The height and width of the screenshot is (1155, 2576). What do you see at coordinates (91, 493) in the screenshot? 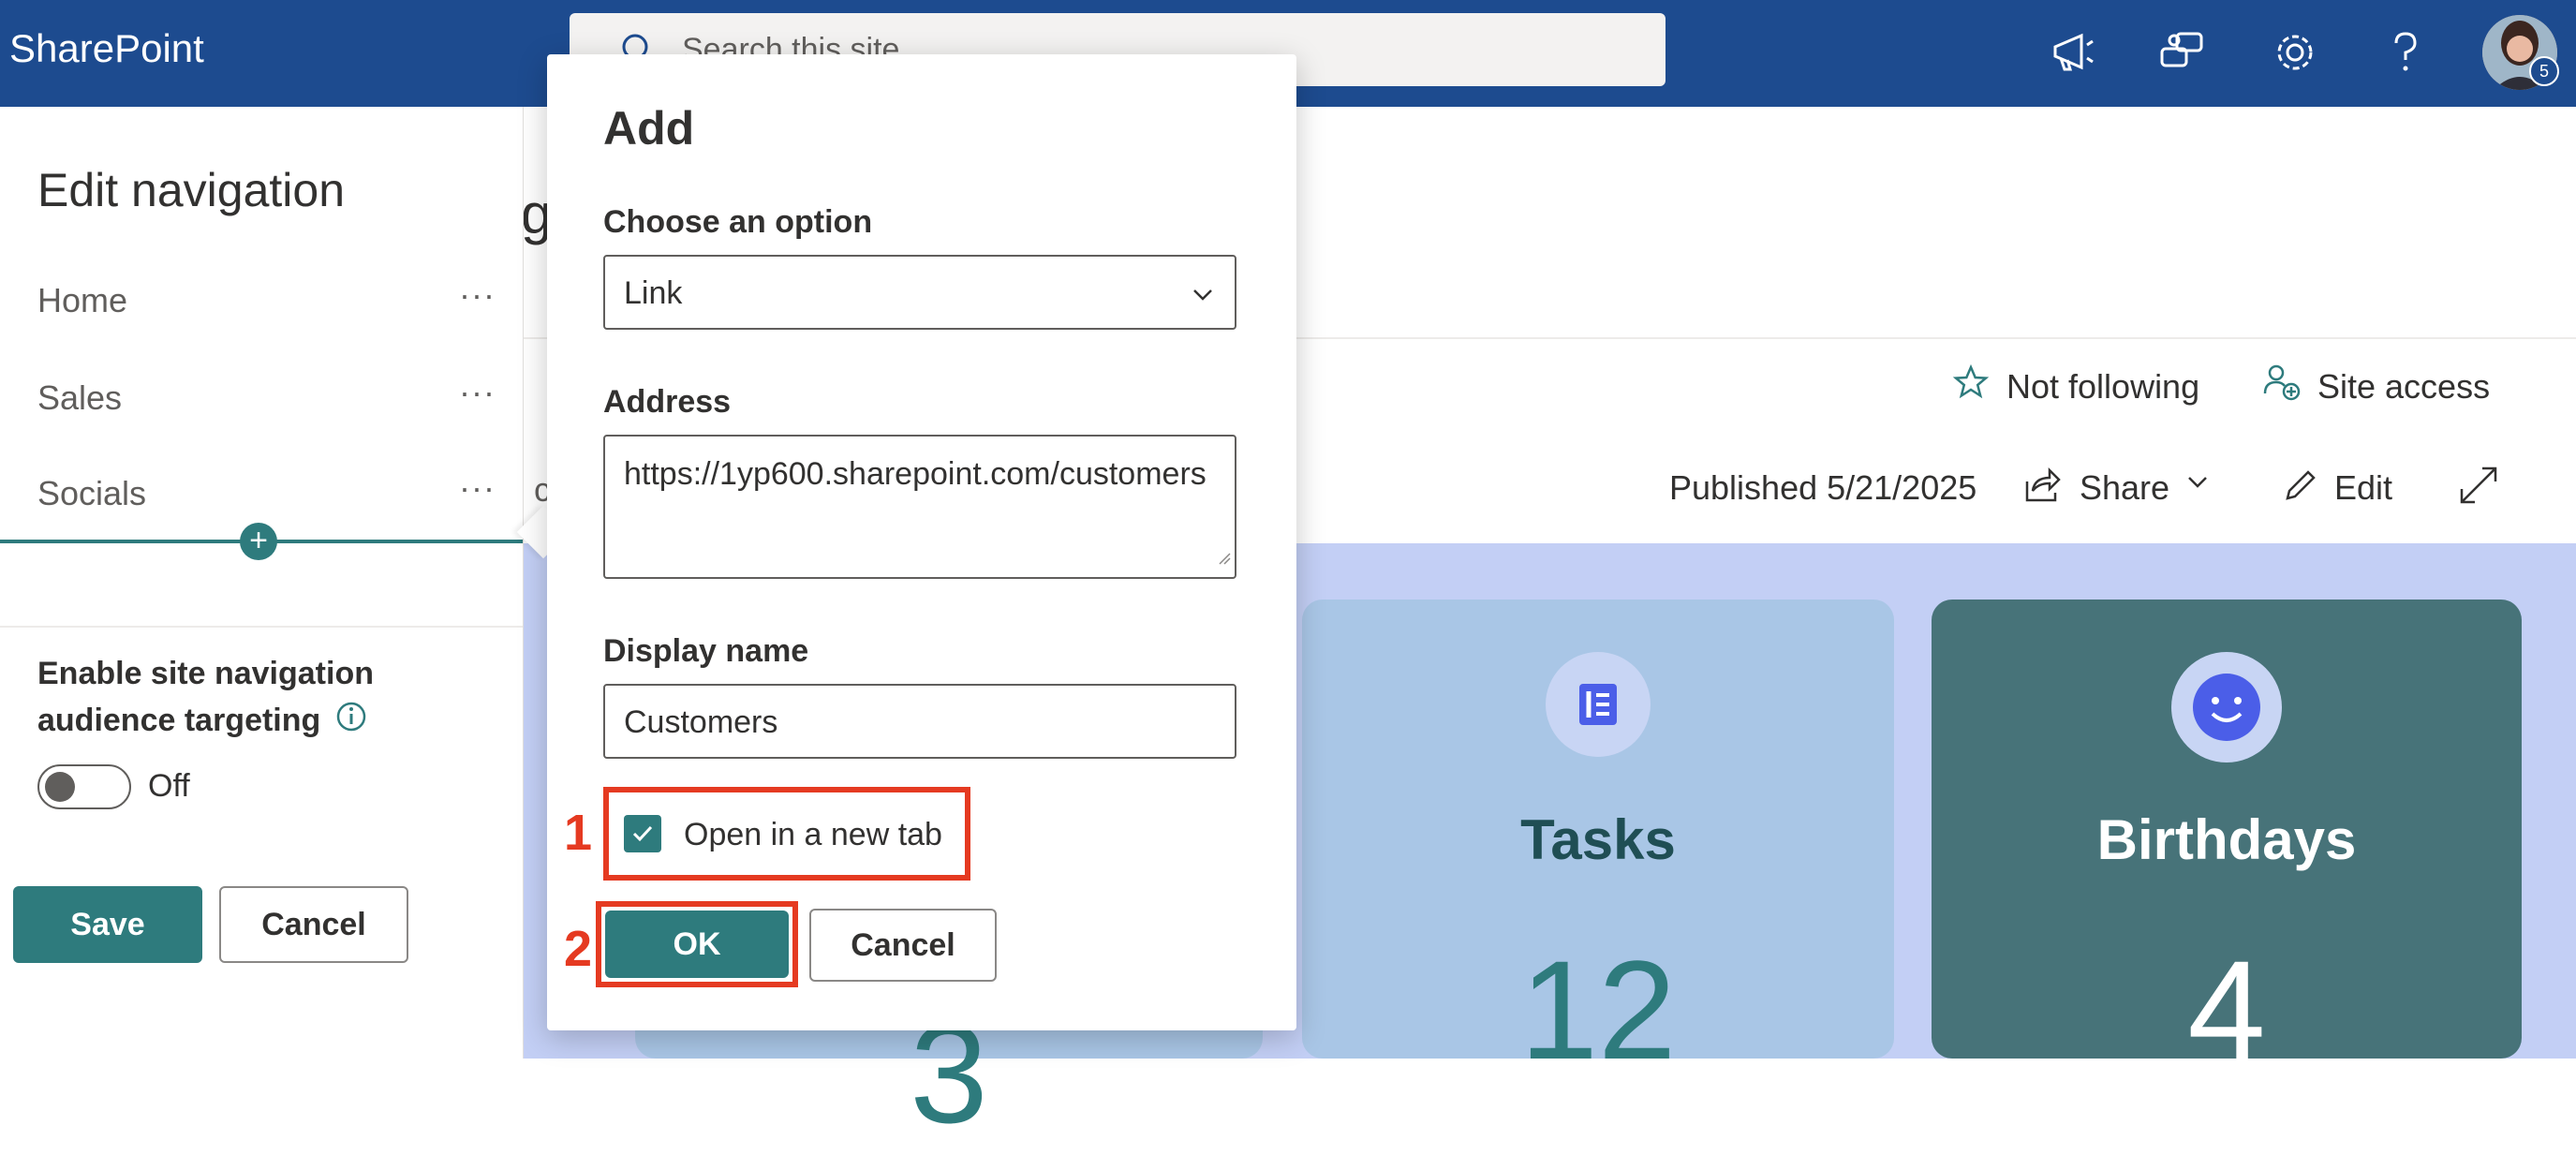
I see `nav-item-socials: Socials` at bounding box center [91, 493].